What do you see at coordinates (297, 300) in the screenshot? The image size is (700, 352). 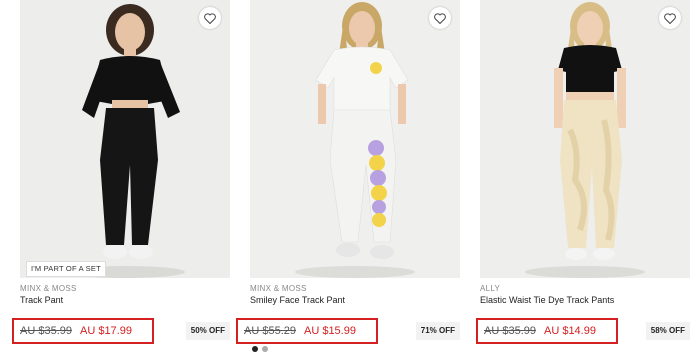 I see `product-name: Smiley Face Track Pant` at bounding box center [297, 300].